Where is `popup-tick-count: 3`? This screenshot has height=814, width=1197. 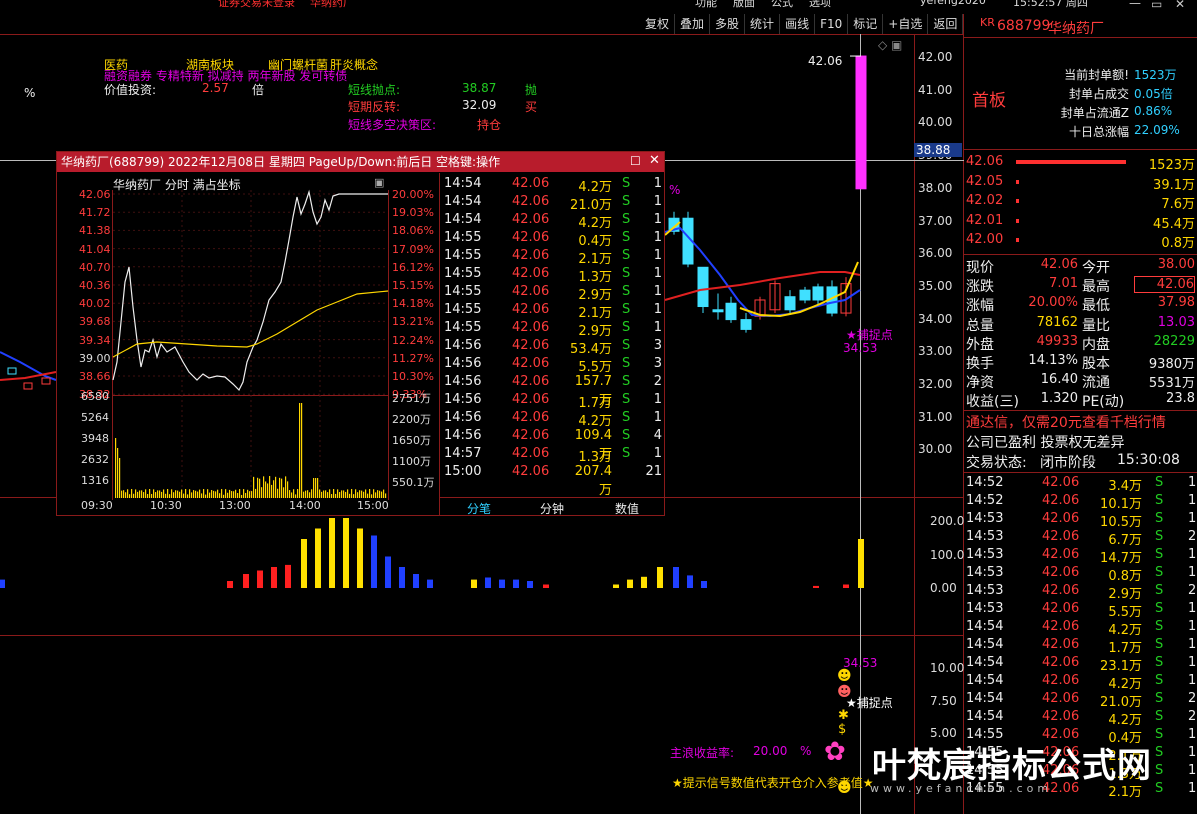
popup-tick-count: 3 is located at coordinates (657, 345).